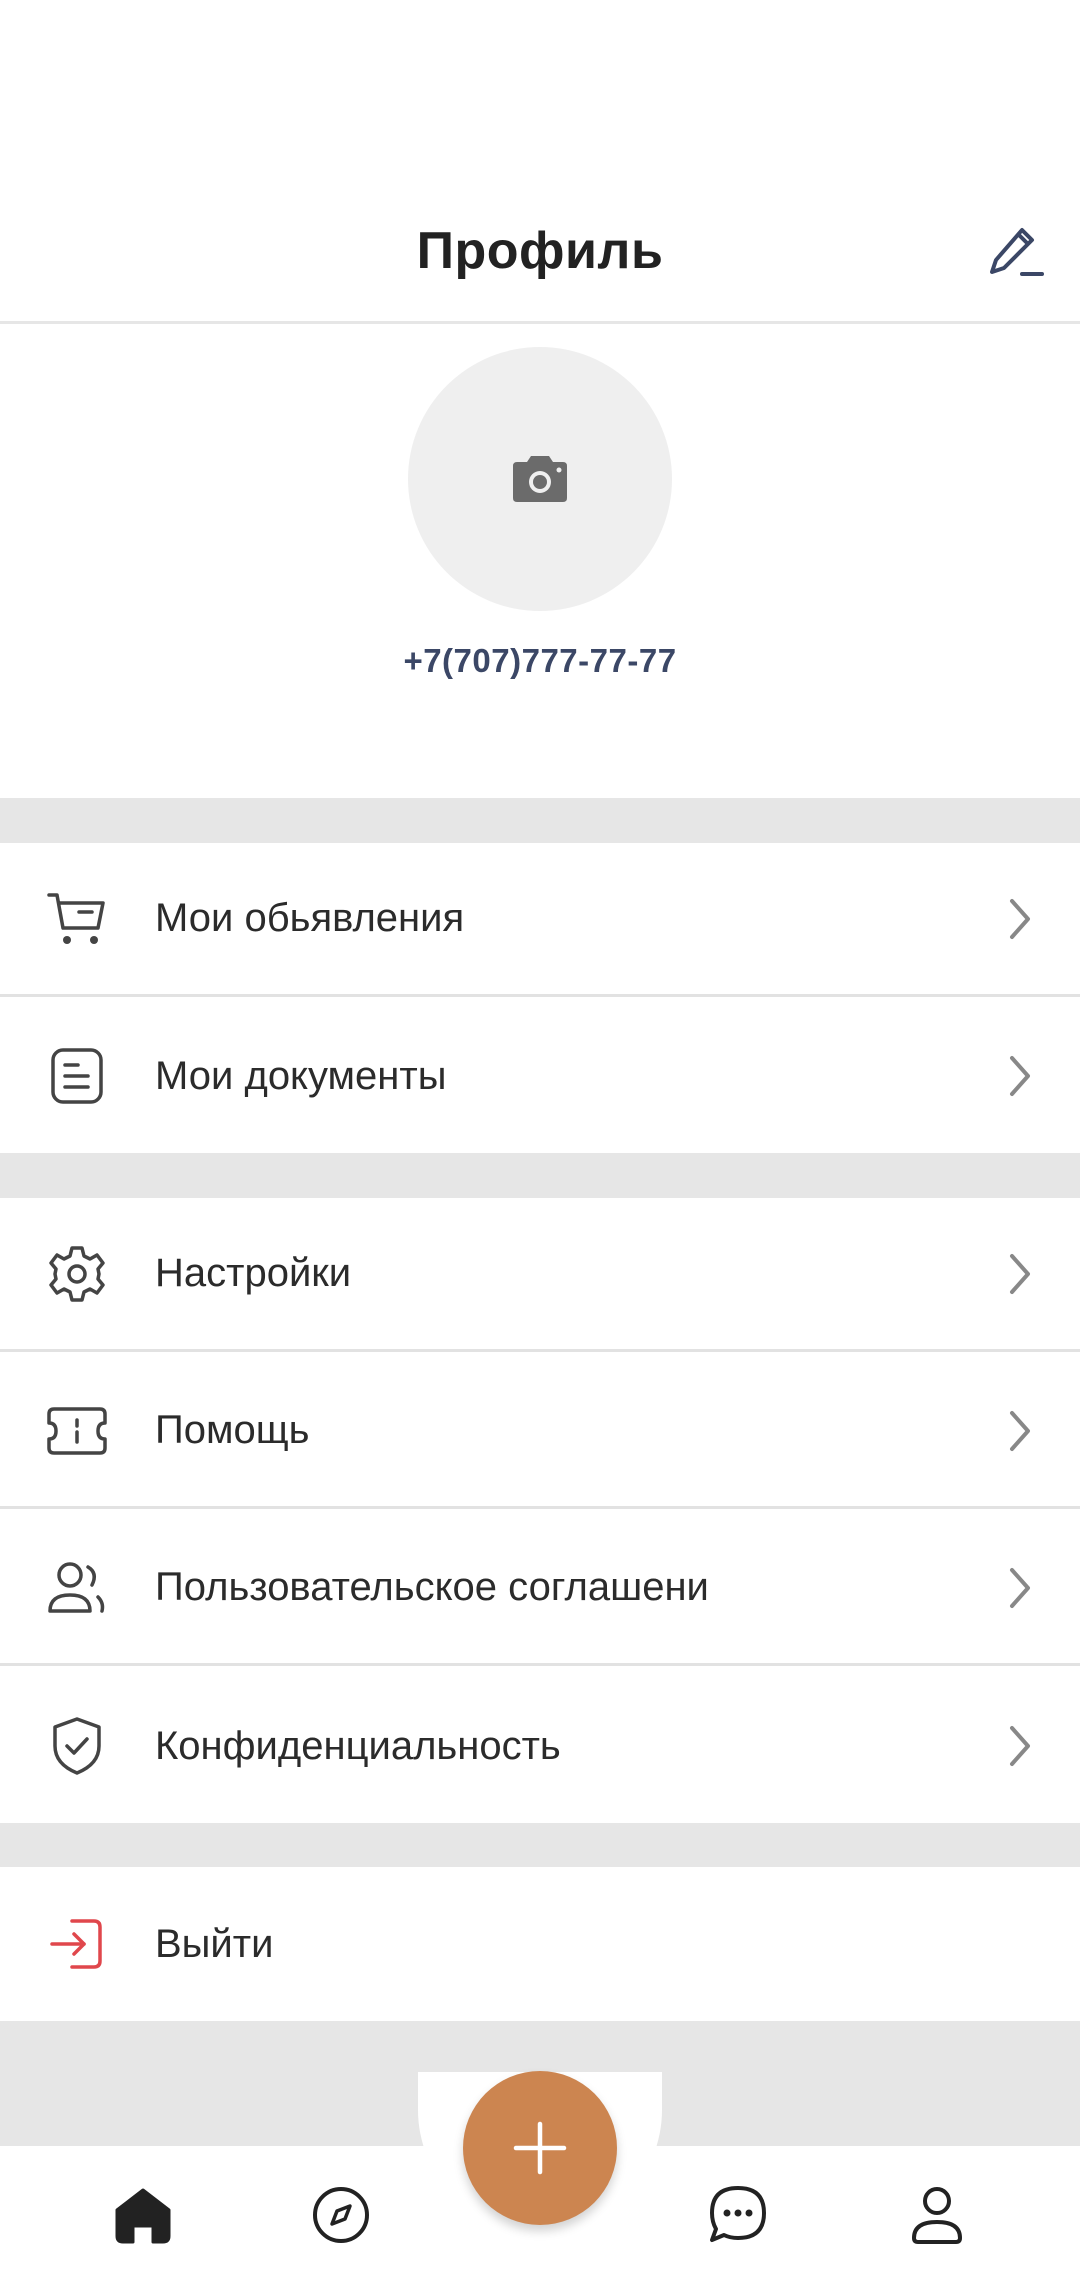  Describe the element at coordinates (77, 1431) in the screenshot. I see `ticket-icon` at that location.